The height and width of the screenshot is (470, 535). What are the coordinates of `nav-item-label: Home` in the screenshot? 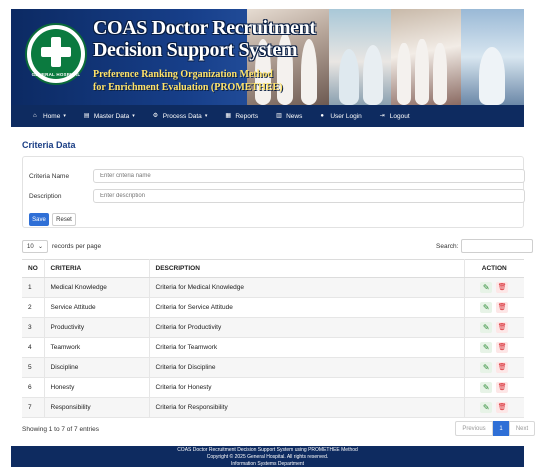 It's located at (52, 116).